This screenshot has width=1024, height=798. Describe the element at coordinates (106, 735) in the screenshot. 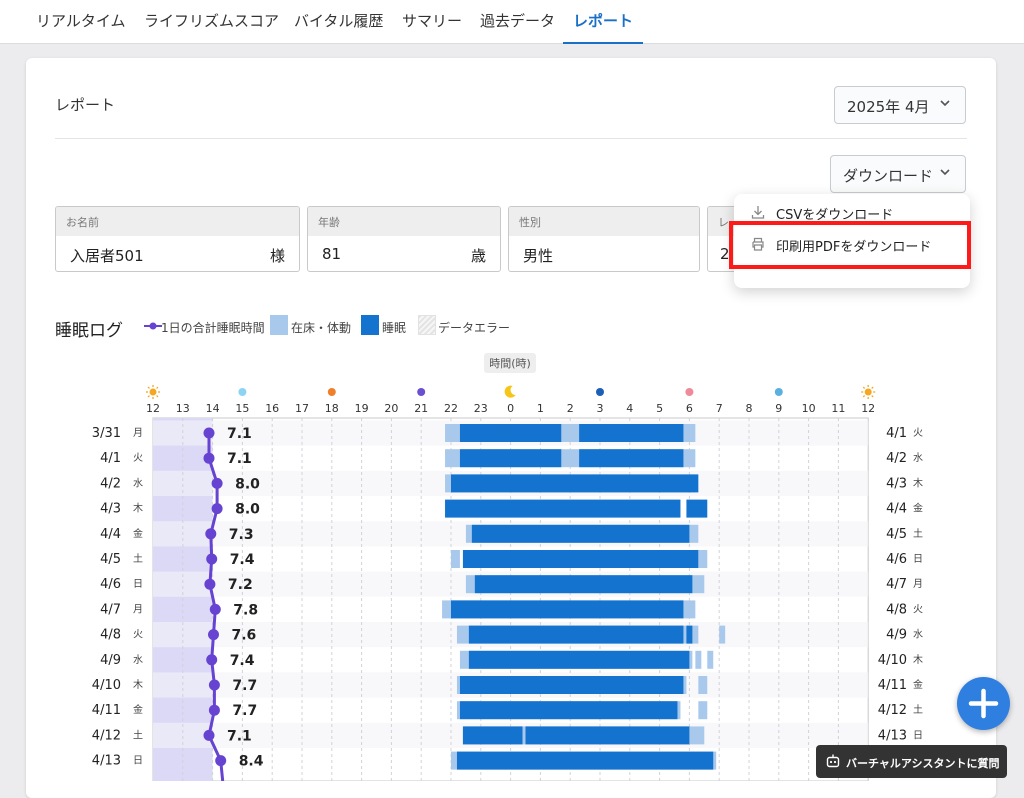

I see `row-date-left: 4/12` at that location.